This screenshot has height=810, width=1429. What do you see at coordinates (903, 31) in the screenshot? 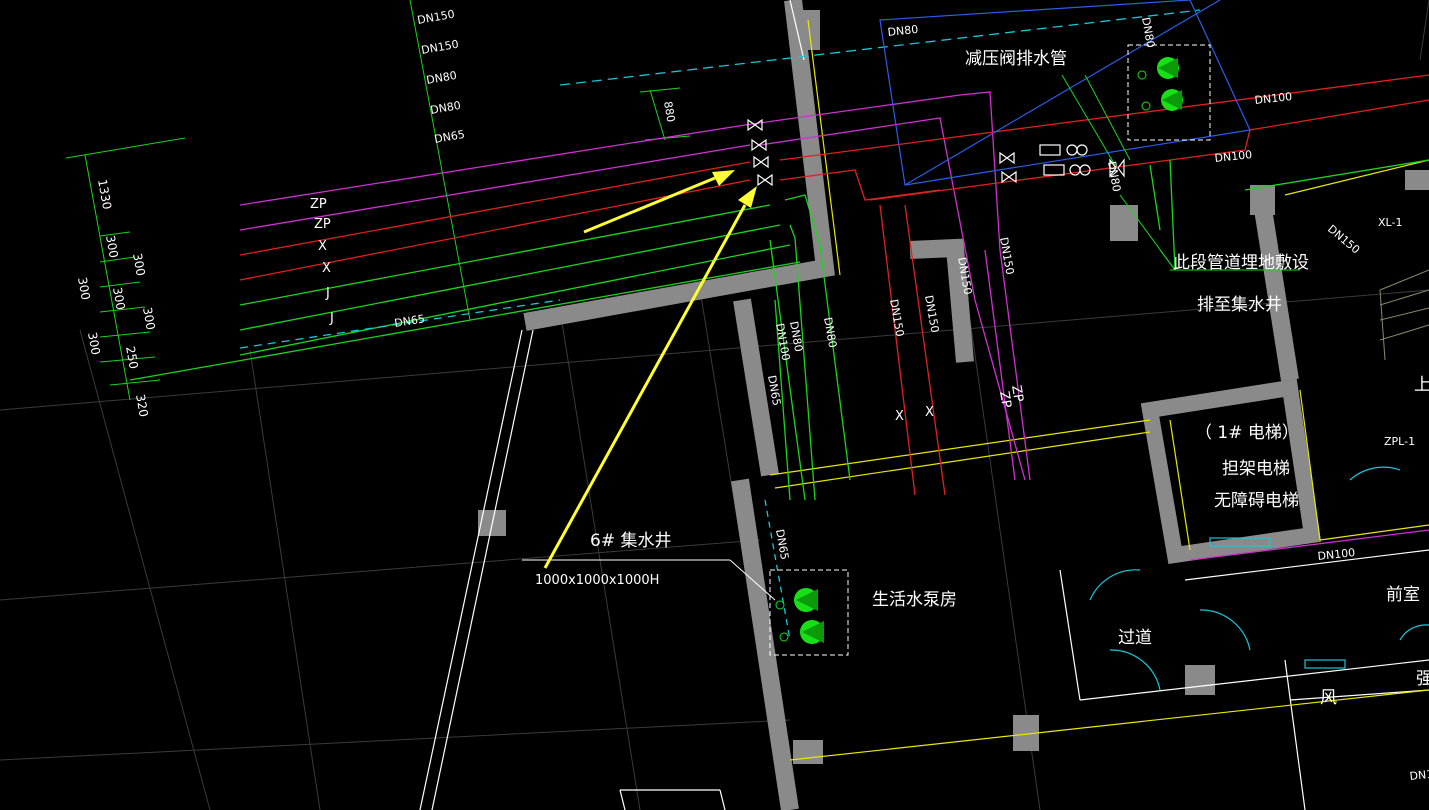
I see `top-dn80-label: DN80` at bounding box center [903, 31].